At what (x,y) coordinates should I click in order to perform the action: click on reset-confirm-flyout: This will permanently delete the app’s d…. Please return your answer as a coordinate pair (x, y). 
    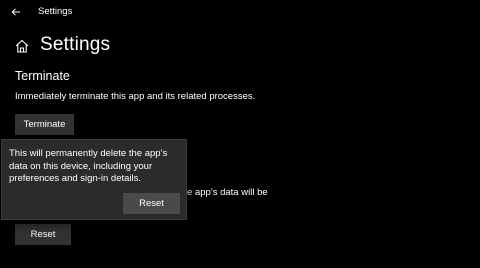
    Looking at the image, I should click on (94, 179).